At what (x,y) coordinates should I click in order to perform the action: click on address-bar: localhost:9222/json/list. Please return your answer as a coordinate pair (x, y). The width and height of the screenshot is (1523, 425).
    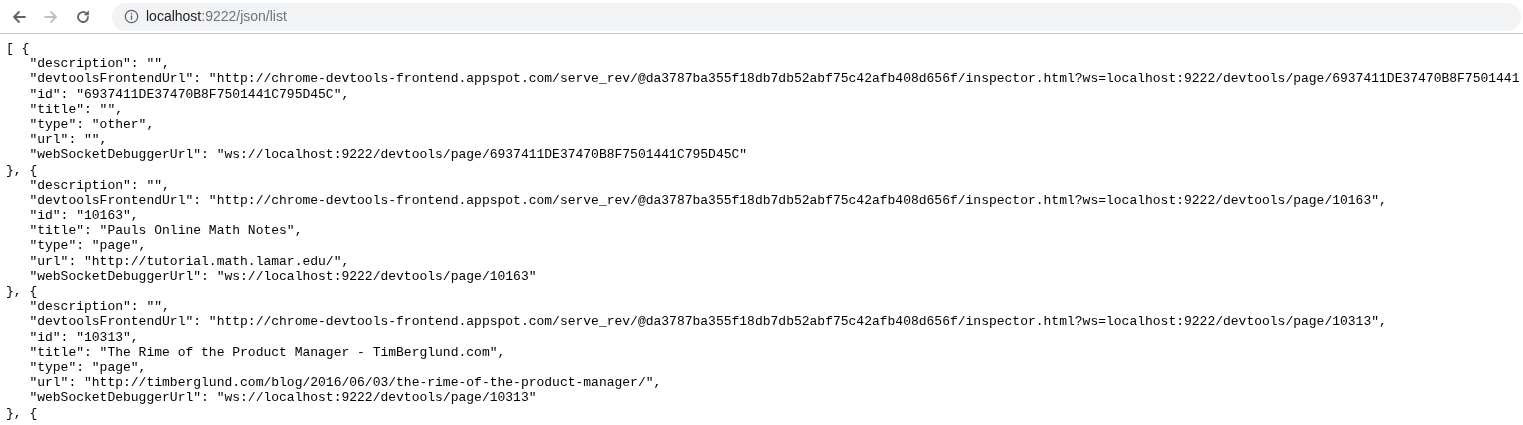
    Looking at the image, I should click on (816, 16).